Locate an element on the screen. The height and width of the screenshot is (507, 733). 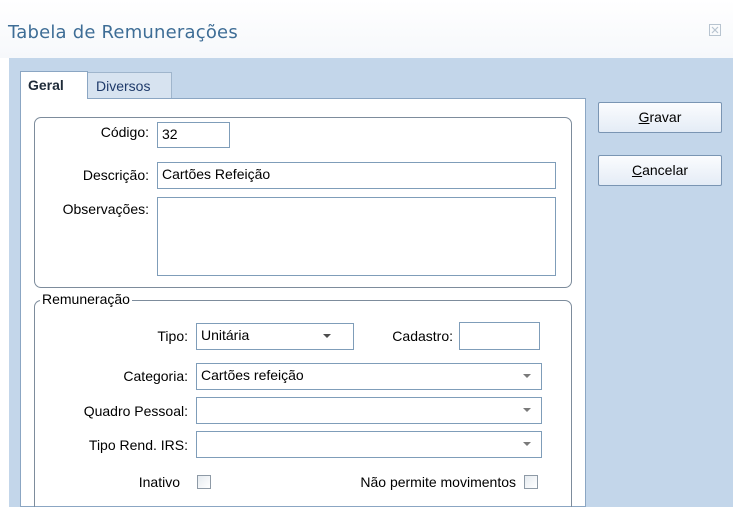
observacoes-field is located at coordinates (356, 236).